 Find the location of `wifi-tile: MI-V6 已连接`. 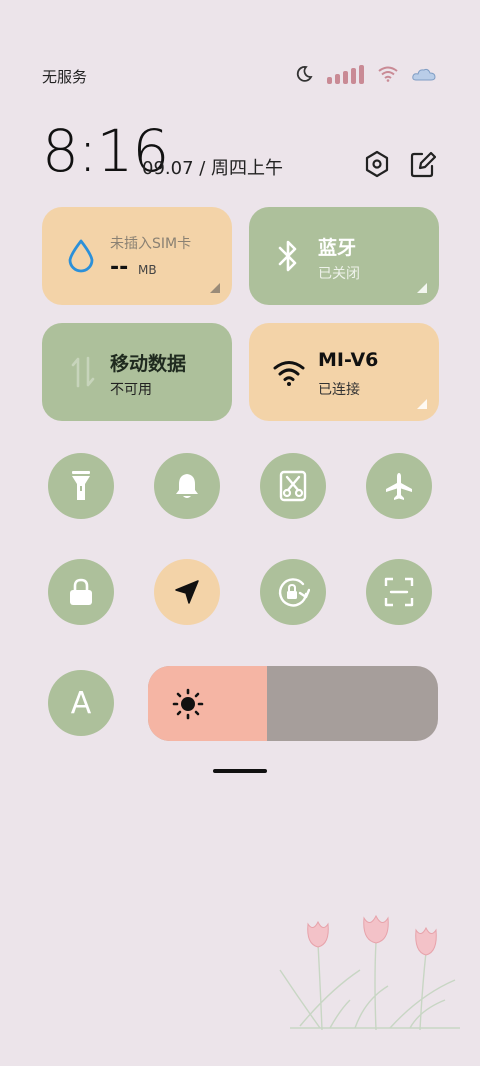

wifi-tile: MI-V6 已连接 is located at coordinates (344, 372).